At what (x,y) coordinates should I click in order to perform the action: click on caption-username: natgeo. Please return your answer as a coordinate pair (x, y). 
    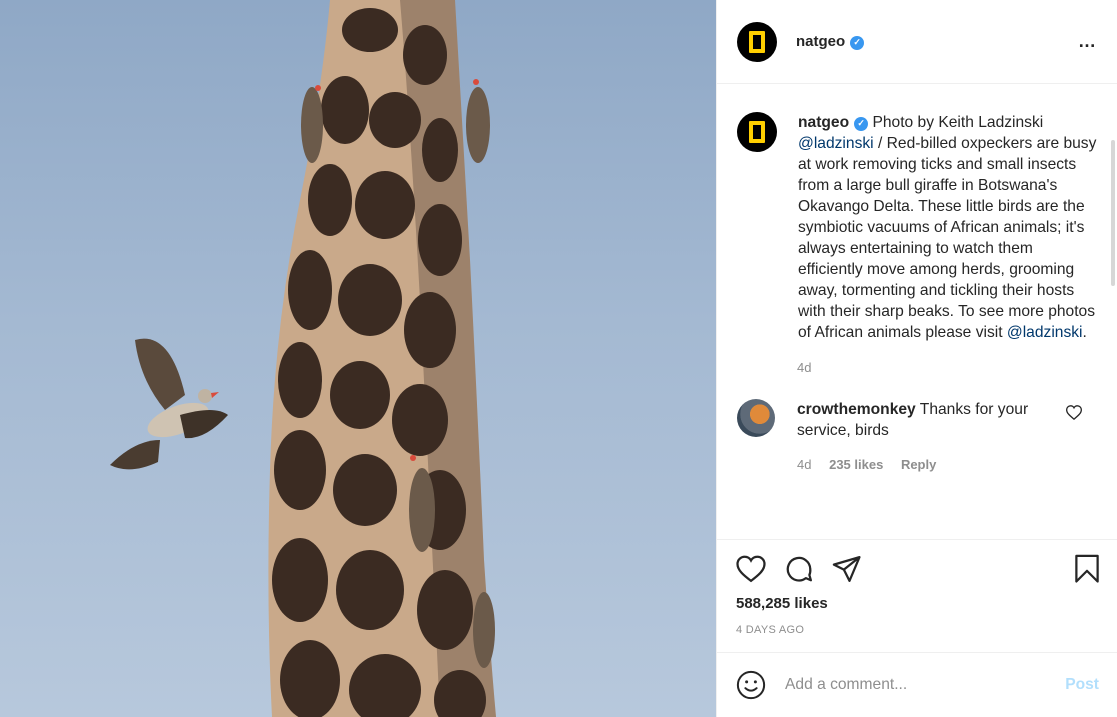
    Looking at the image, I should click on (823, 122).